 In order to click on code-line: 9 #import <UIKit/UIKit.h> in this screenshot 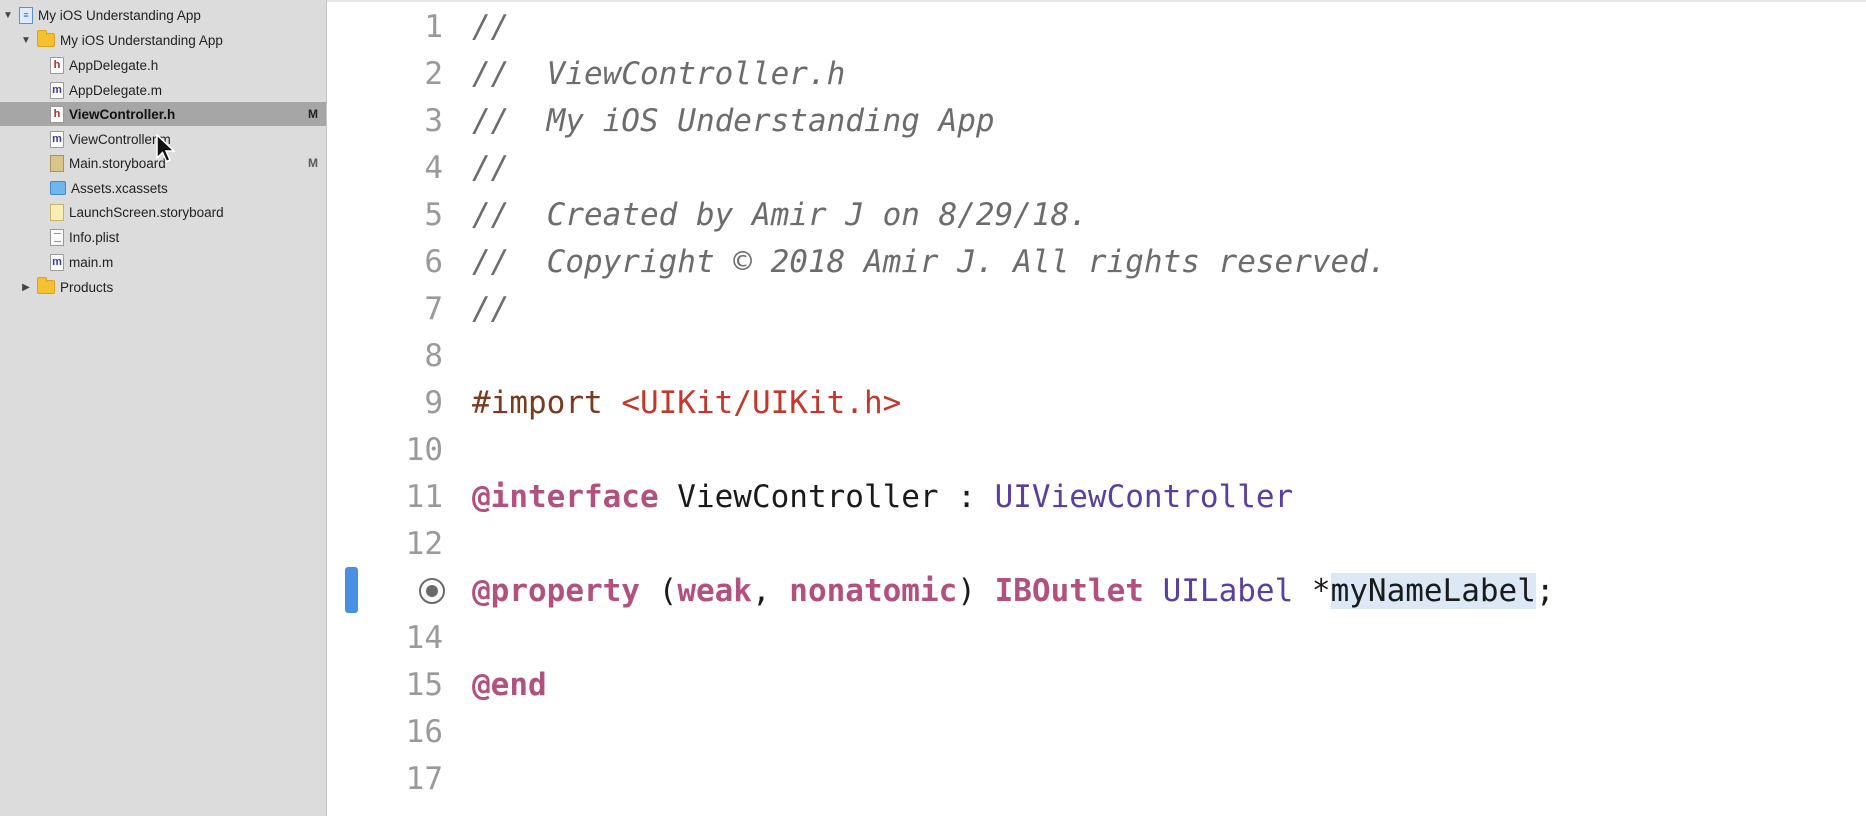, I will do `click(1096, 403)`.